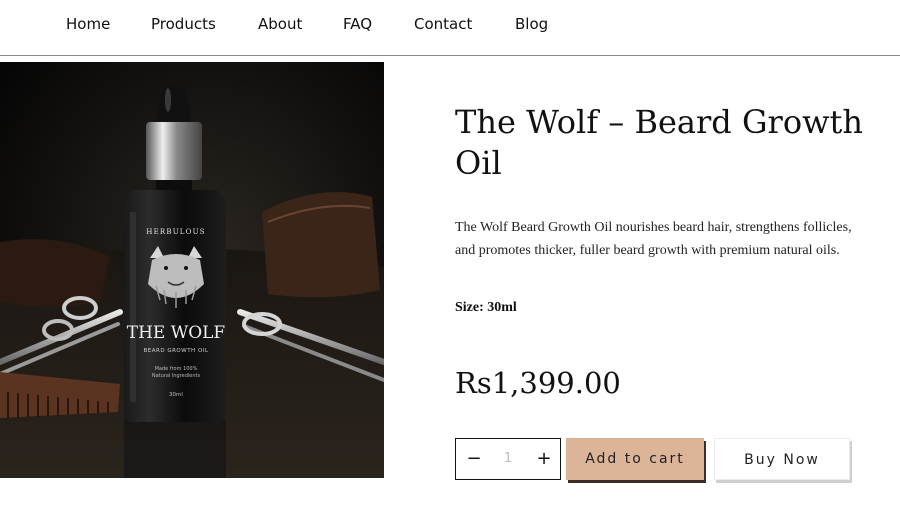 The width and height of the screenshot is (900, 506). Describe the element at coordinates (176, 333) in the screenshot. I see `bottle-name-text: THE WOLF` at that location.